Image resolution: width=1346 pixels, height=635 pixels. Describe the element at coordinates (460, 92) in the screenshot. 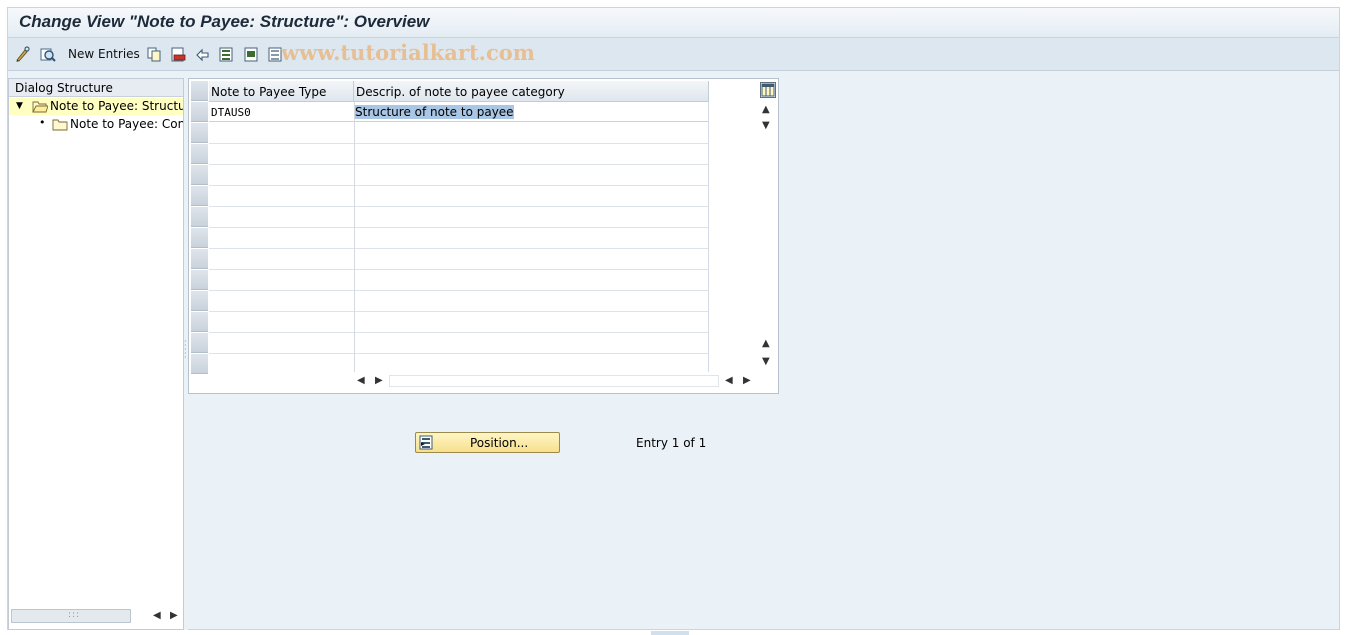

I see `column-header-label: Descrip. of note to payee category` at that location.